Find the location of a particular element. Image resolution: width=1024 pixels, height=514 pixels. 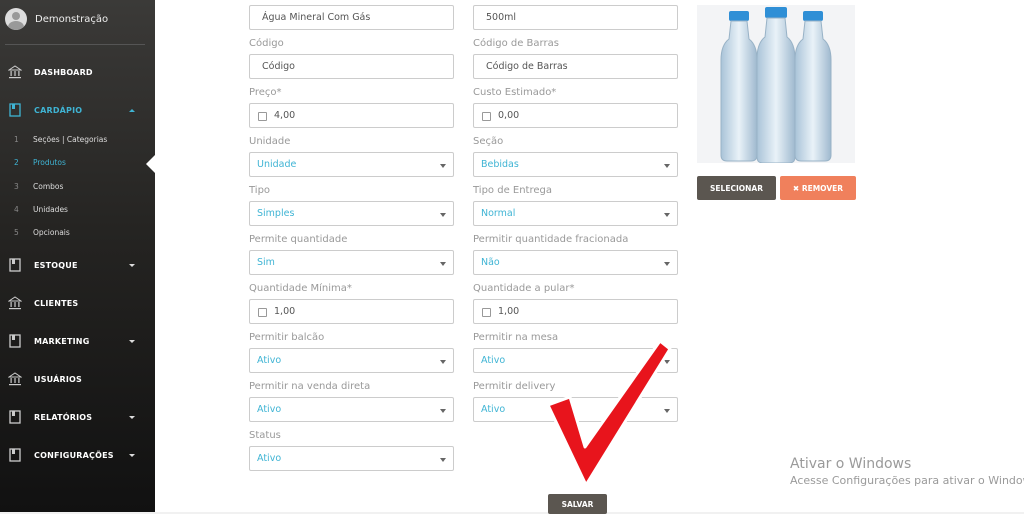

sidebar-item-label: CARDÁPIO is located at coordinates (58, 110).